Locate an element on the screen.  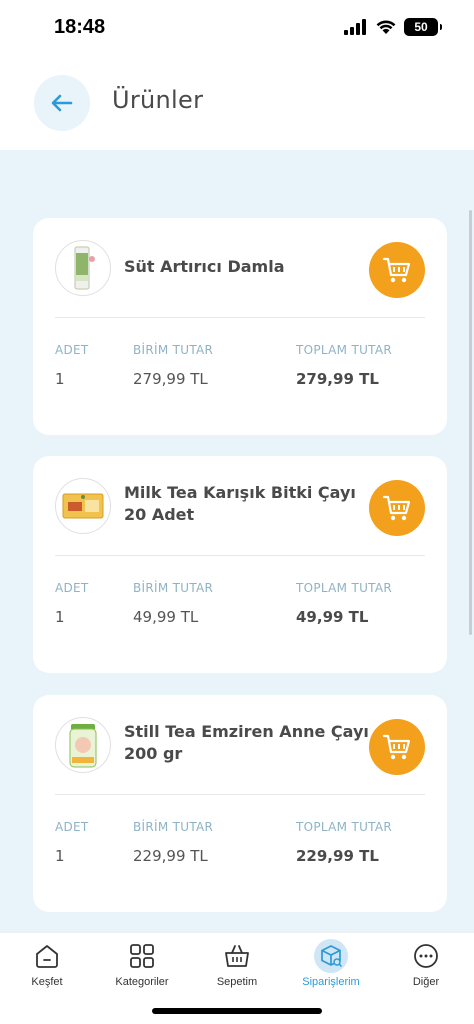
more-icon is located at coordinates (426, 956).